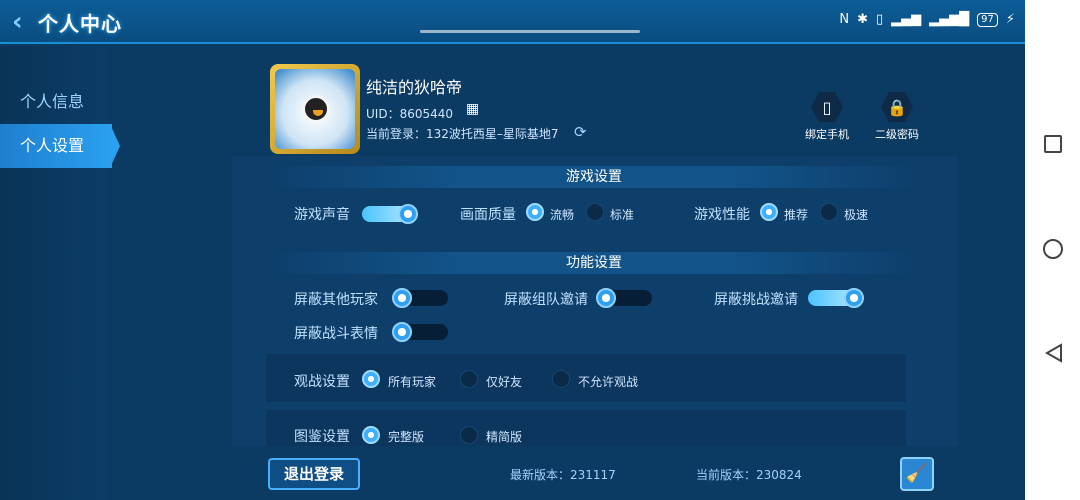  Describe the element at coordinates (1053, 144) in the screenshot. I see `recent-apps-icon` at that location.